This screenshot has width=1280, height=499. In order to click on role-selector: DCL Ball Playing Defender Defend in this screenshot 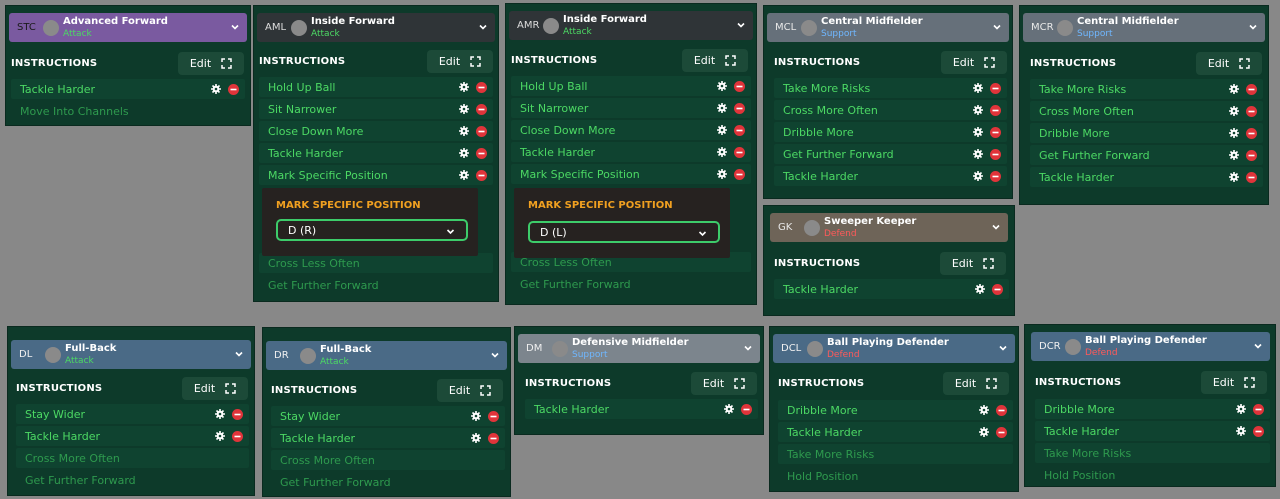, I will do `click(894, 348)`.